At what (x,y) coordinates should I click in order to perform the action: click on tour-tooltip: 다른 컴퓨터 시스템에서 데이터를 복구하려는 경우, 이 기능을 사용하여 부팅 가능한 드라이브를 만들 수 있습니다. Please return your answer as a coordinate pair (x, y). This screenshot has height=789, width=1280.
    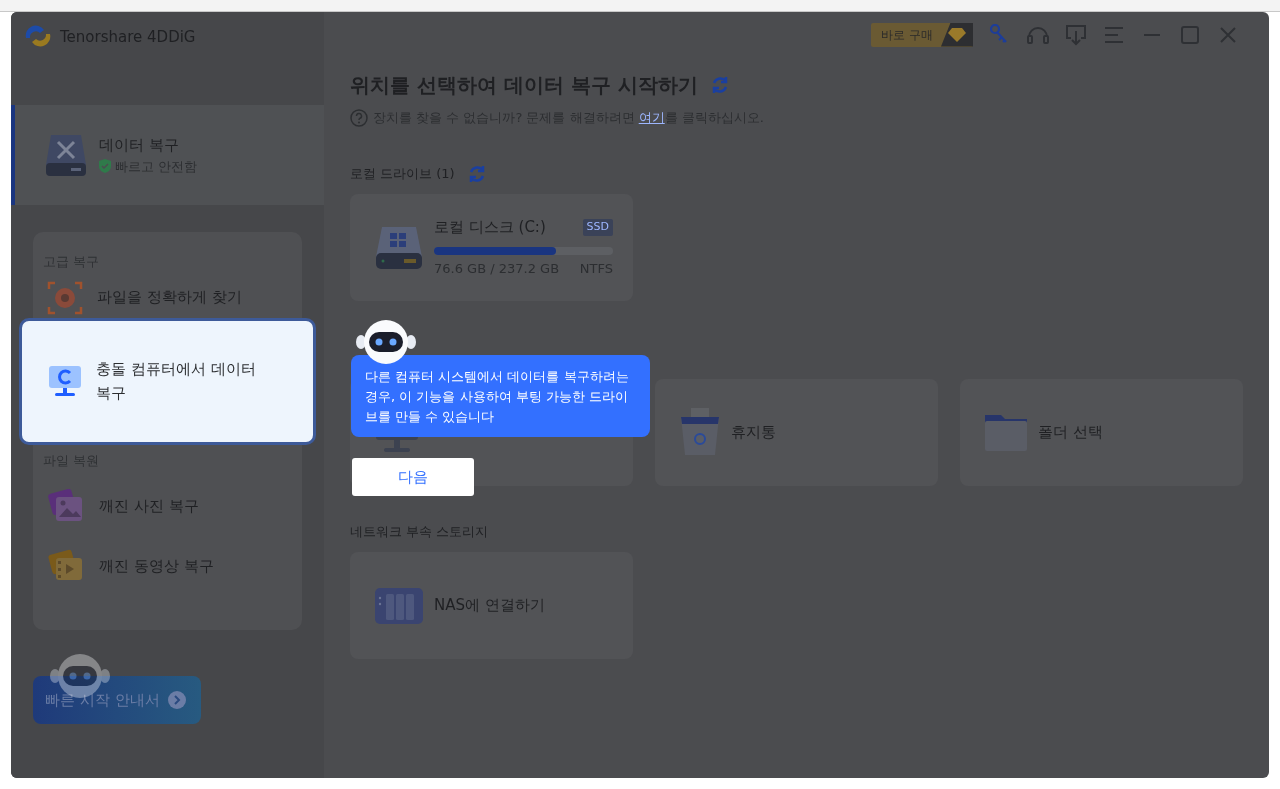
    Looking at the image, I should click on (500, 396).